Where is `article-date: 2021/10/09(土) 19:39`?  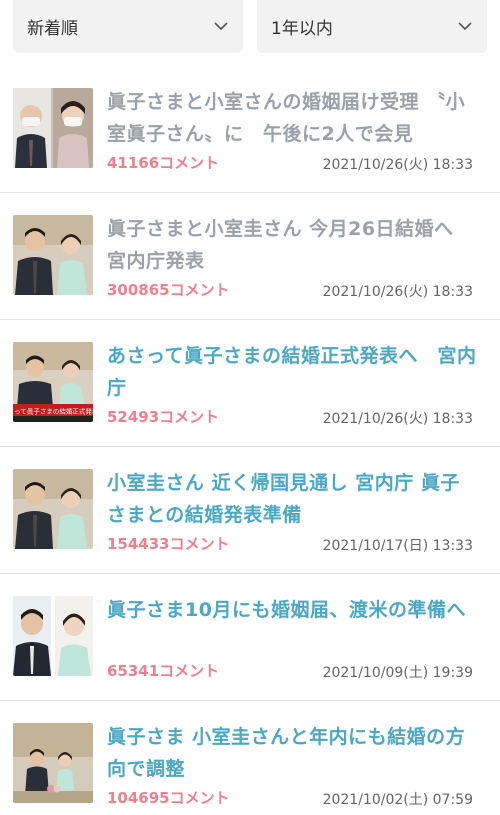 article-date: 2021/10/09(土) 19:39 is located at coordinates (397, 673).